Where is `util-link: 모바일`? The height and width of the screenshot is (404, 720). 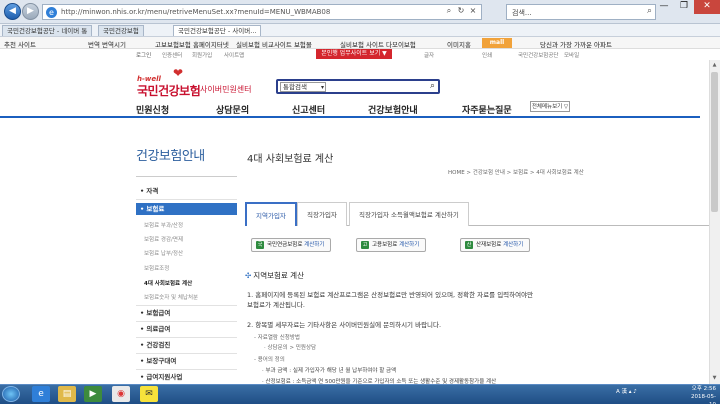 util-link: 모바일 is located at coordinates (571, 55).